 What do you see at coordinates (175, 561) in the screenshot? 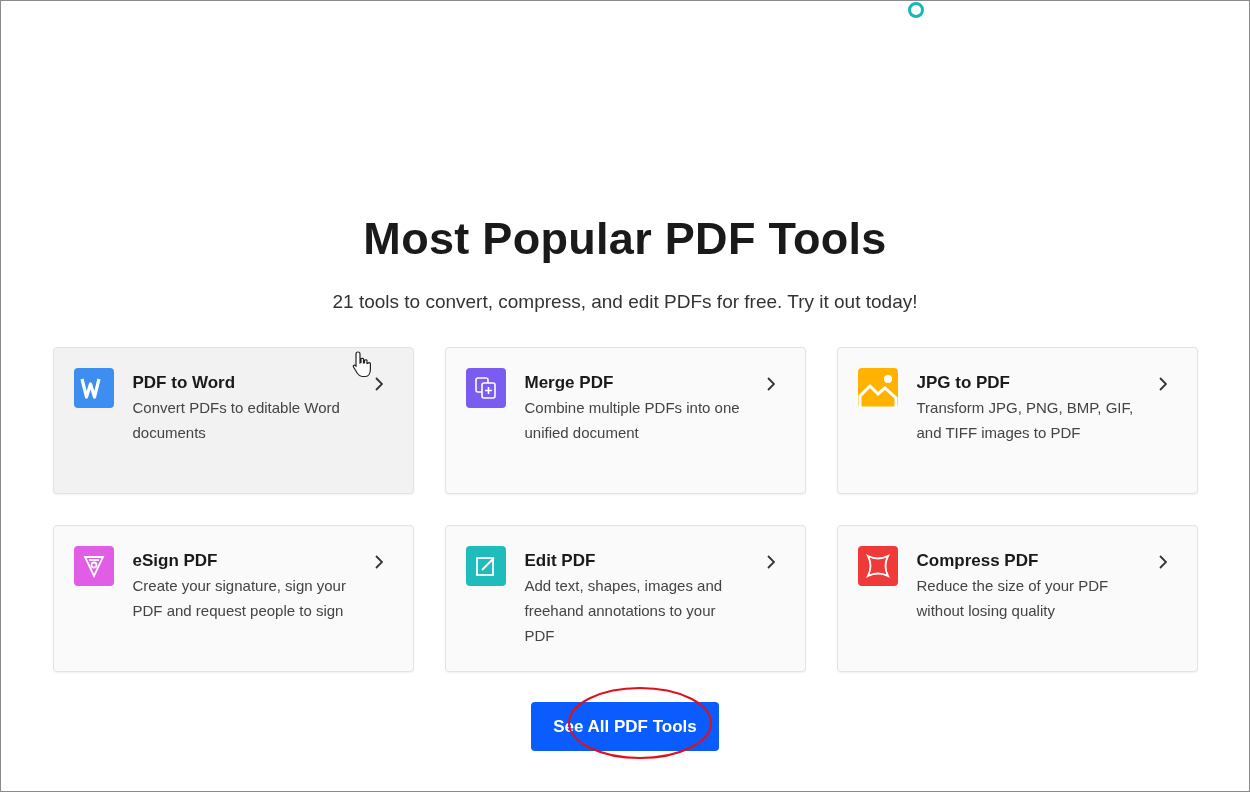
I see `tool-title: eSign PDF` at bounding box center [175, 561].